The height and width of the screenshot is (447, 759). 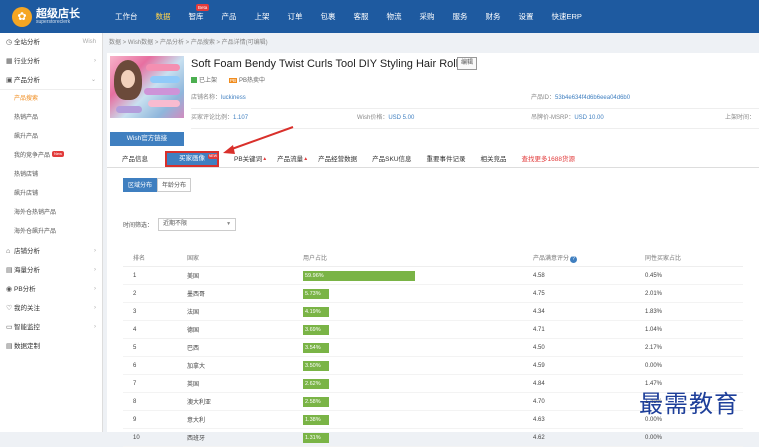 What do you see at coordinates (539, 437) in the screenshot?
I see `score-cell: 4.62` at bounding box center [539, 437].